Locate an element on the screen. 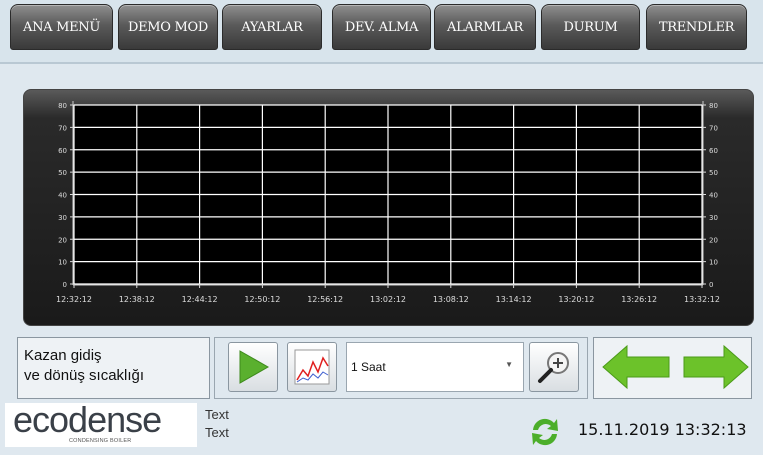 Image resolution: width=763 pixels, height=455 pixels. trend-view-button is located at coordinates (312, 367).